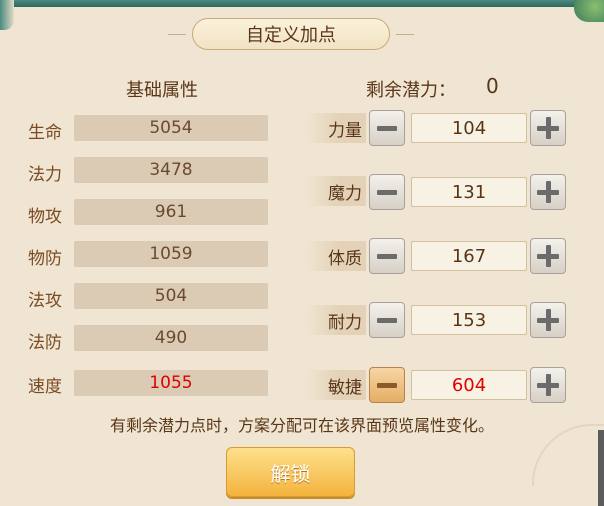  I want to click on endurance-plus-button, so click(548, 320).